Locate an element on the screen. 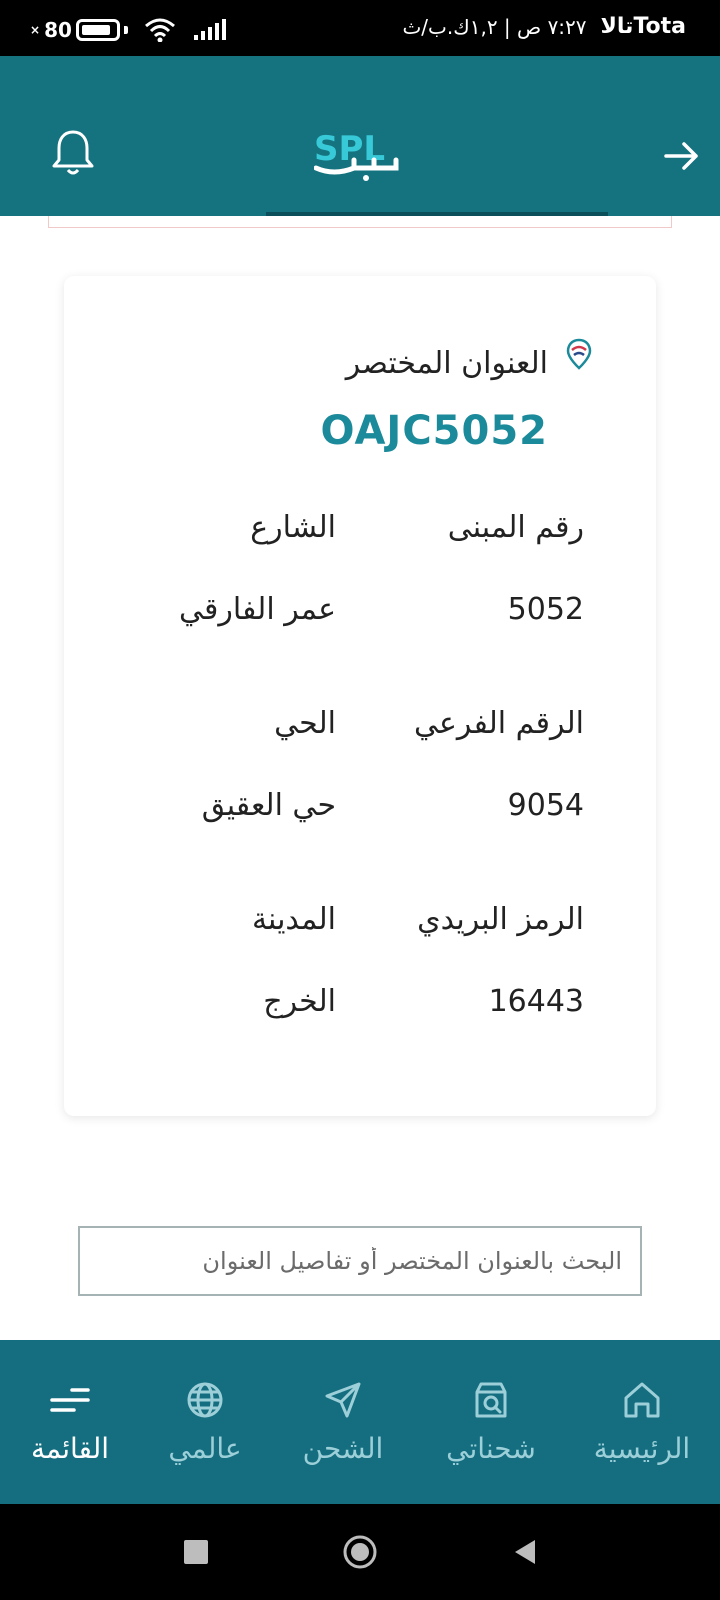 This screenshot has width=720, height=1600. nav-item-home: الرئيسية is located at coordinates (642, 1422).